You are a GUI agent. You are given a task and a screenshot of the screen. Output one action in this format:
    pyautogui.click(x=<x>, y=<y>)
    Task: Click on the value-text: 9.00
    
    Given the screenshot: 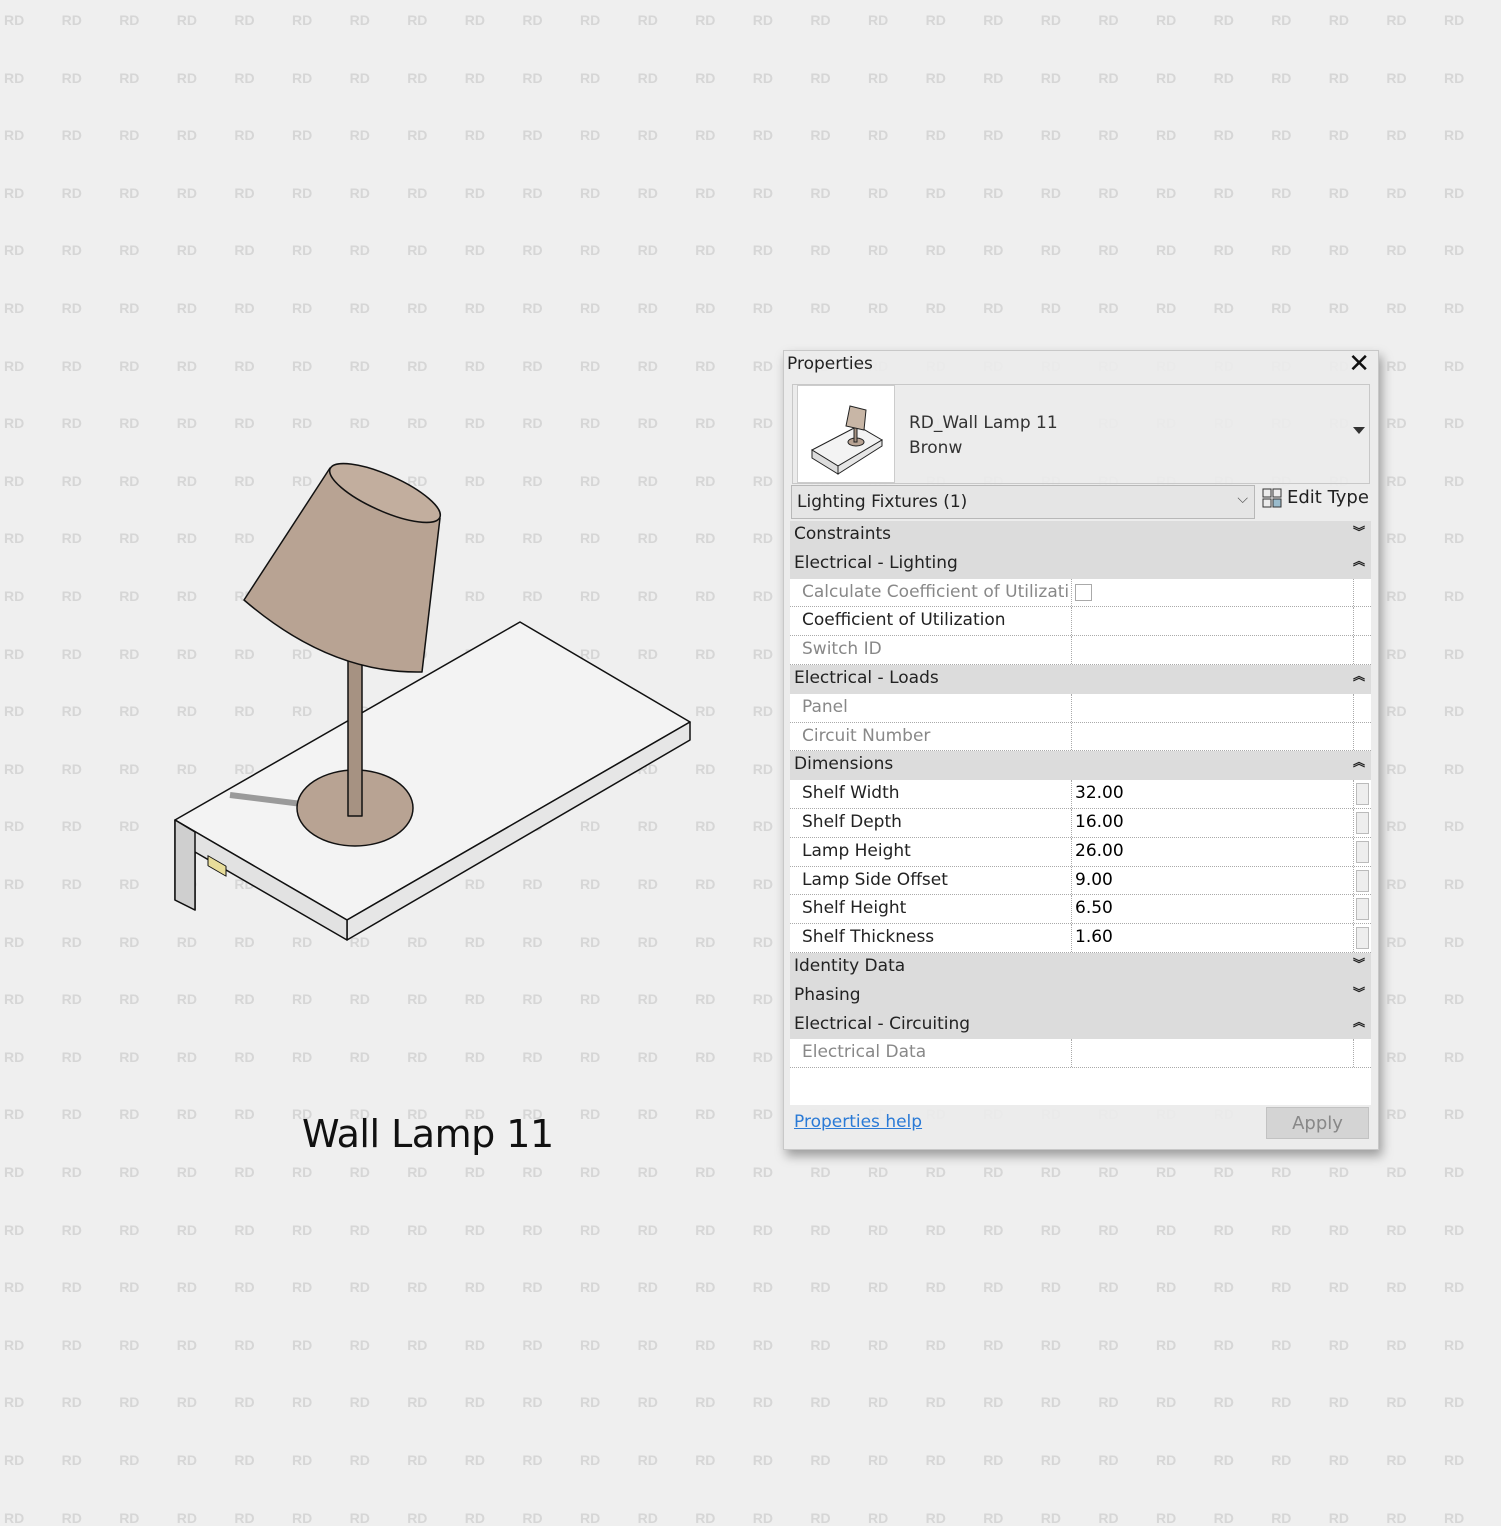 What is the action you would take?
    pyautogui.click(x=1094, y=879)
    